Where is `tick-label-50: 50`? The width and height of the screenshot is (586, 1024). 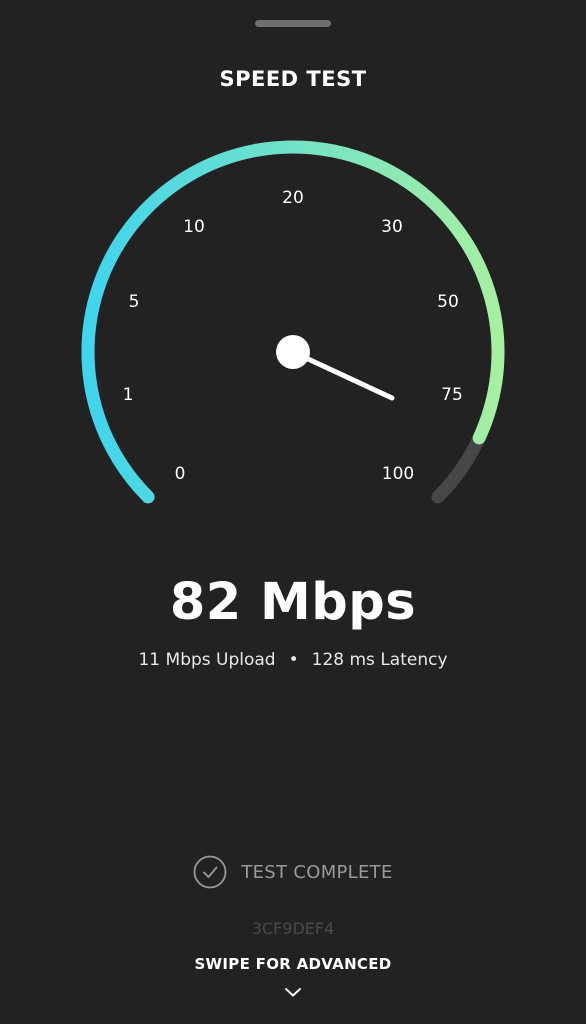
tick-label-50: 50 is located at coordinates (448, 302).